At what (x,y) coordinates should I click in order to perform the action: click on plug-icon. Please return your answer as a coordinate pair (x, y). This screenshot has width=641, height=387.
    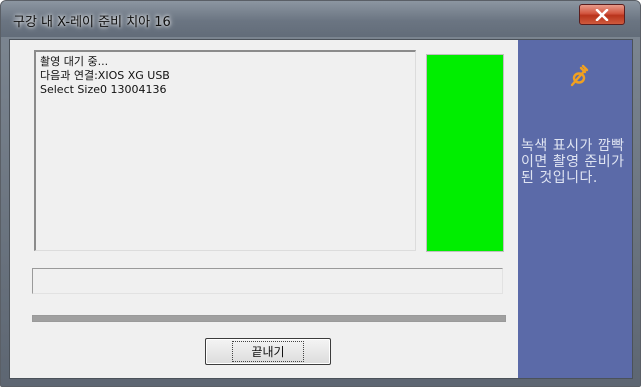
    Looking at the image, I should click on (579, 75).